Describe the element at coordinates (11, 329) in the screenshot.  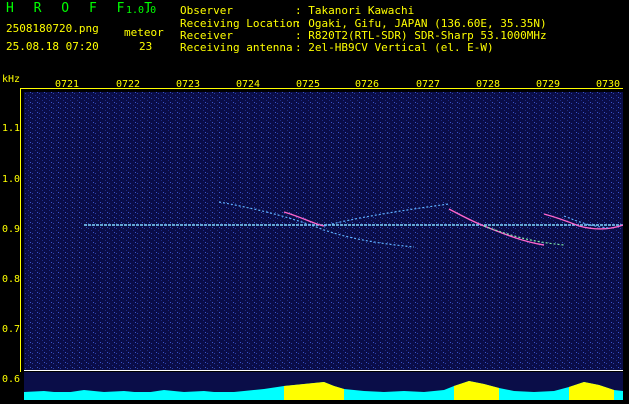
I see `y-tick-label: 0.7` at that location.